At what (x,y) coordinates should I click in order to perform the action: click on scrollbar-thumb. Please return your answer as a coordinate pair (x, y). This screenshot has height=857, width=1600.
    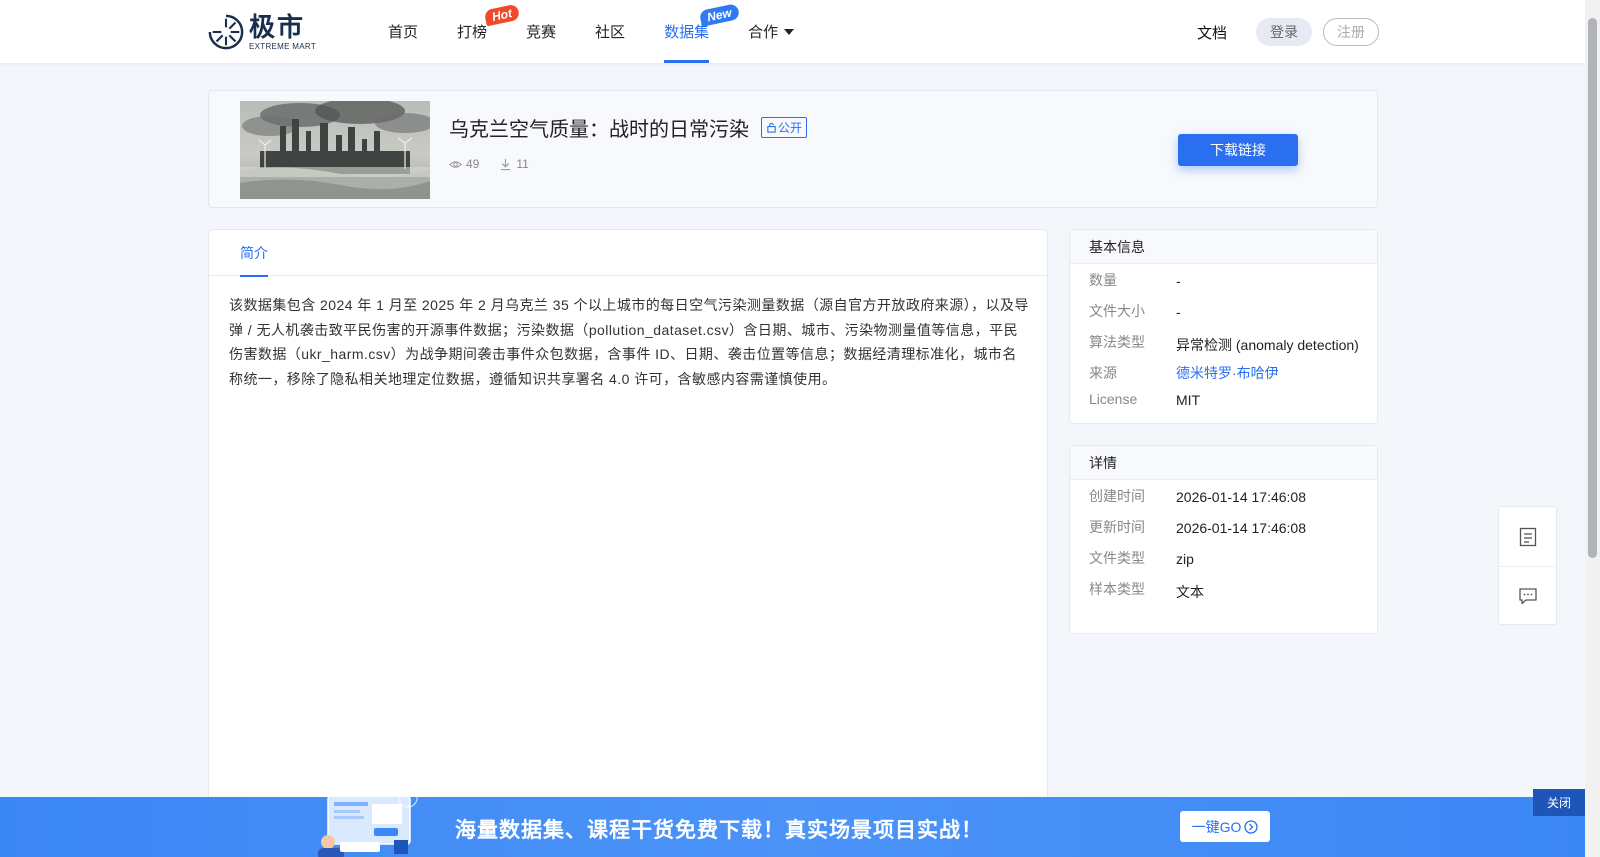
    Looking at the image, I should click on (1592, 288).